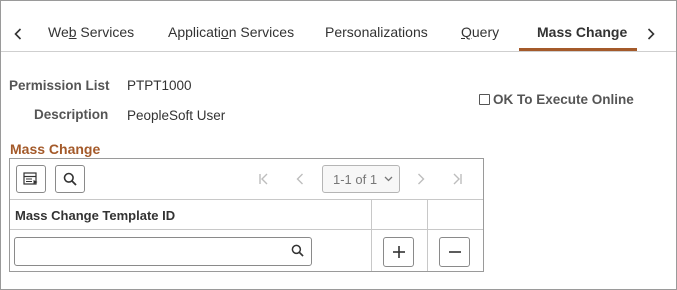 The width and height of the screenshot is (677, 290). What do you see at coordinates (190, 214) in the screenshot?
I see `column-header-template-id: Mass Change Template ID` at bounding box center [190, 214].